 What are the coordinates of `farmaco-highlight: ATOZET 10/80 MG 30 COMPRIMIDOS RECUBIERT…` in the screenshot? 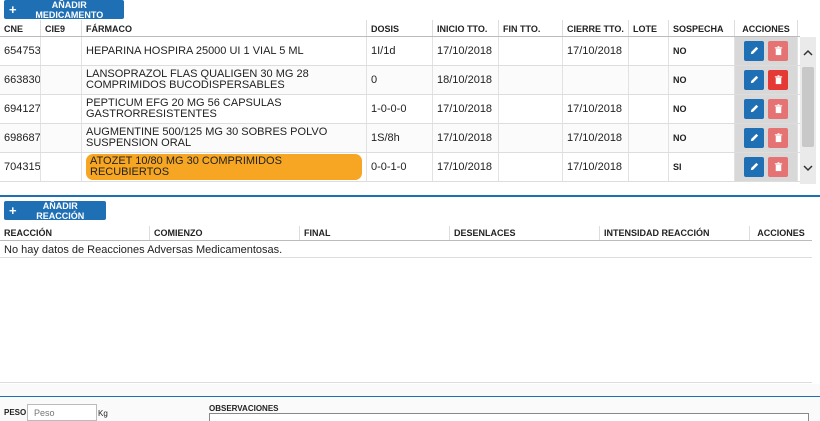 It's located at (224, 167).